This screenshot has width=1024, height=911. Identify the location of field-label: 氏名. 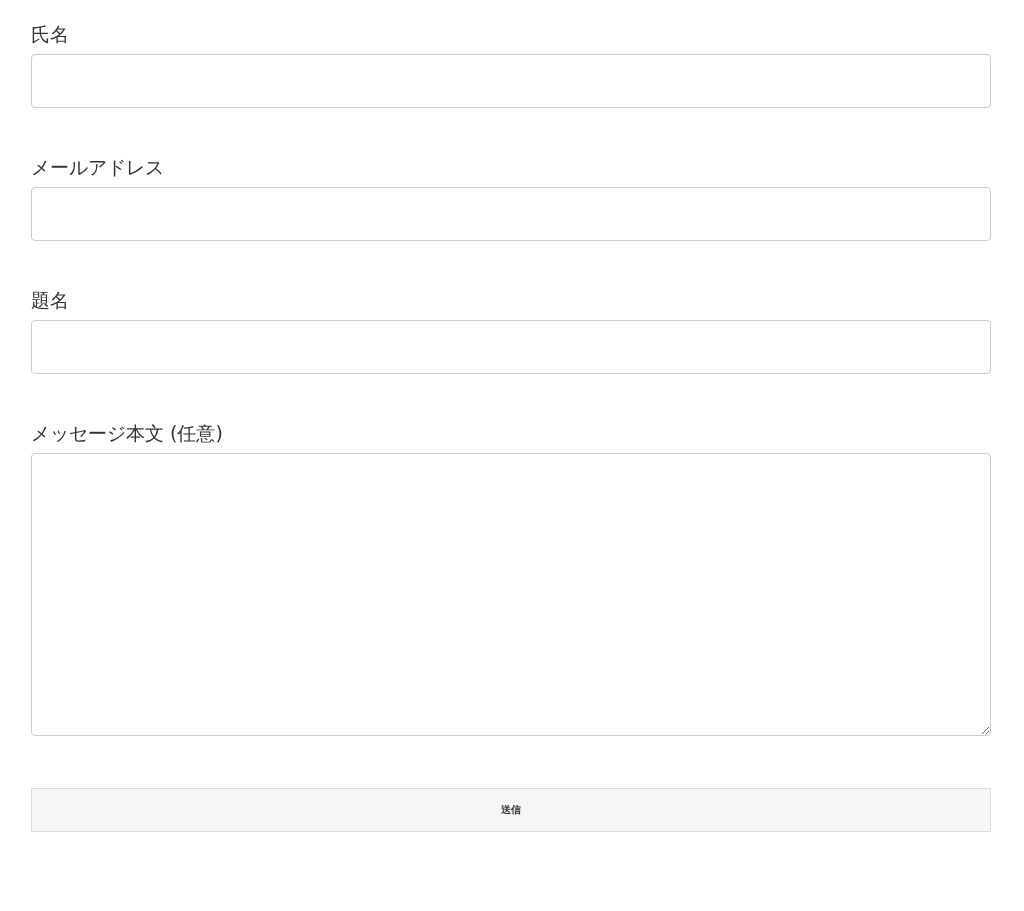
(50, 34).